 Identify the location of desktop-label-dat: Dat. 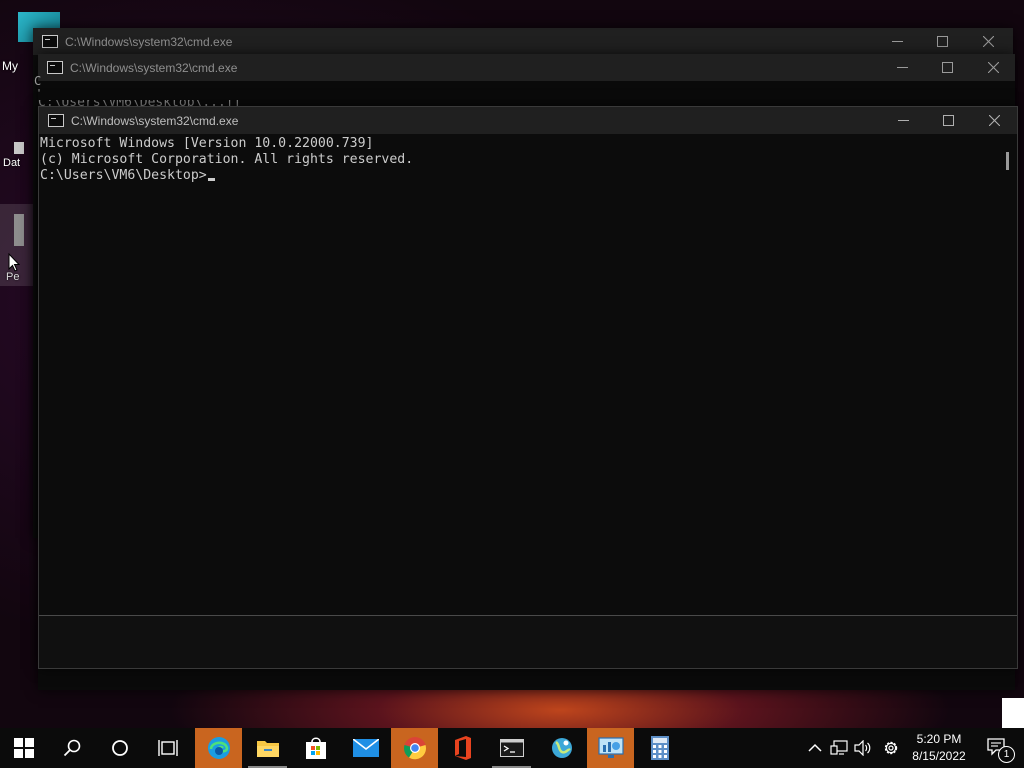
(11, 163).